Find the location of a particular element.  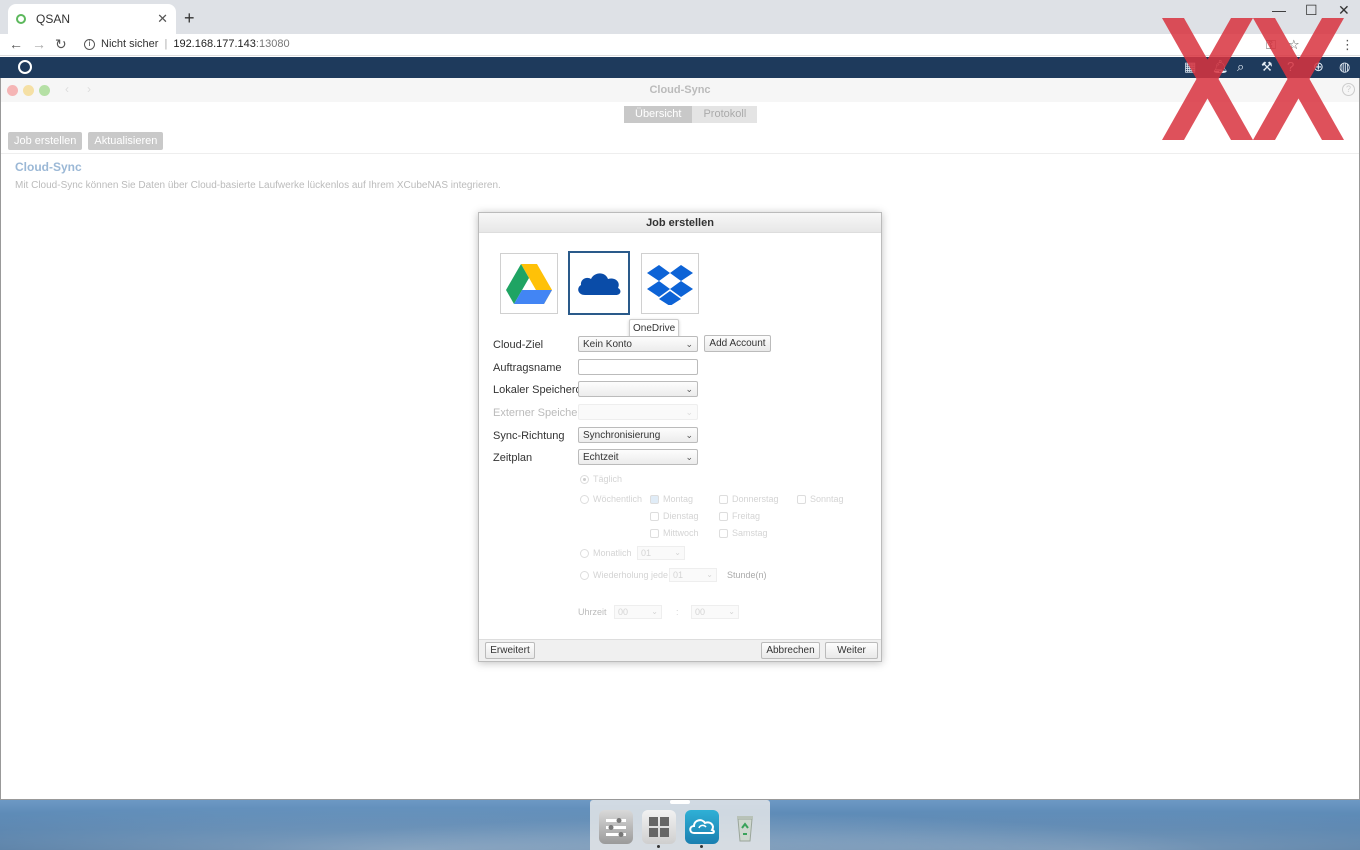

hours-unit-label: Stunde(n) is located at coordinates (747, 575).